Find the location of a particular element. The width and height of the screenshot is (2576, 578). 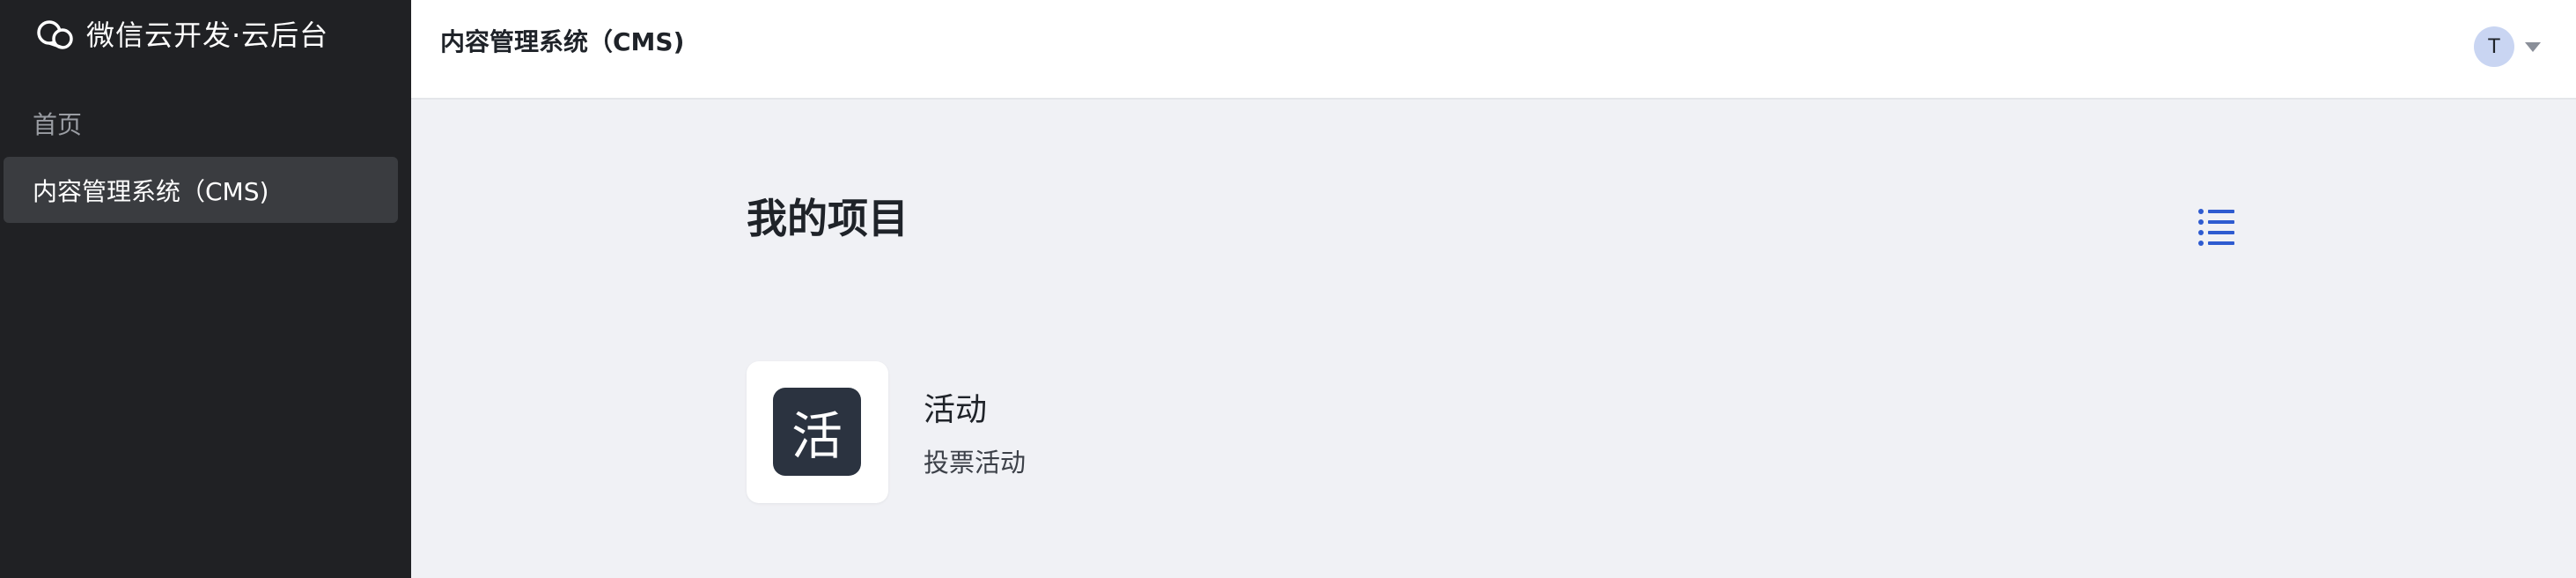

caret-down-icon is located at coordinates (2533, 47).